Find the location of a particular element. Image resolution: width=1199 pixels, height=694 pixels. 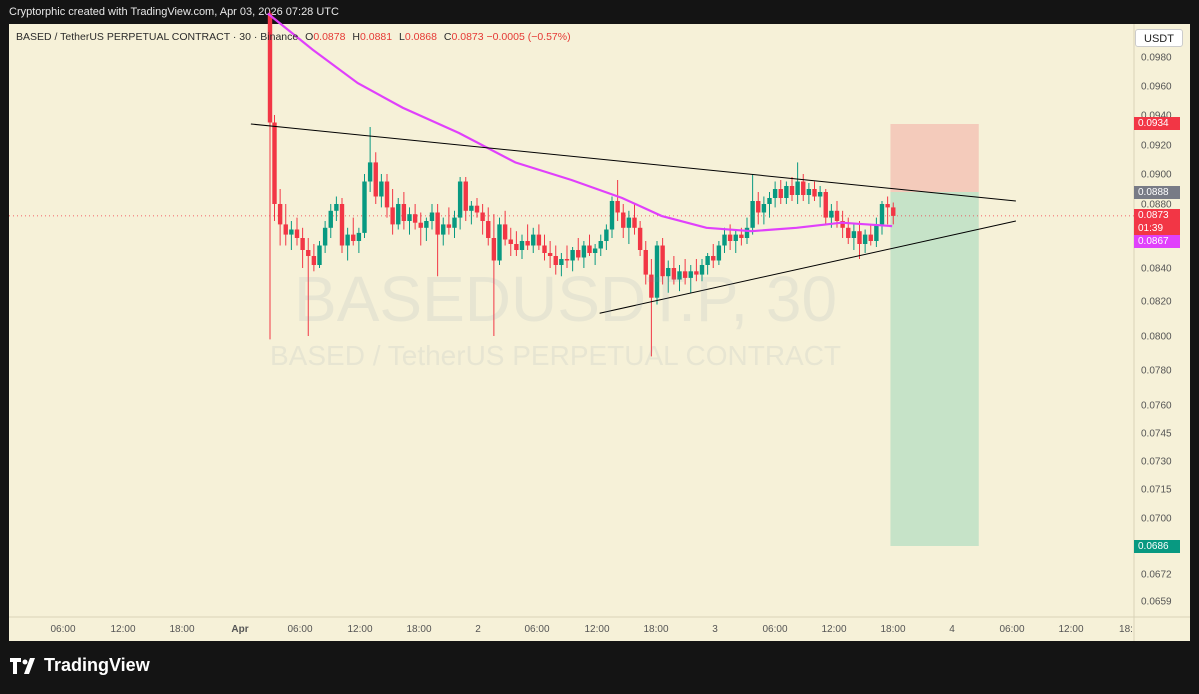

y-tick-label: 0.0960 is located at coordinates (1156, 87).